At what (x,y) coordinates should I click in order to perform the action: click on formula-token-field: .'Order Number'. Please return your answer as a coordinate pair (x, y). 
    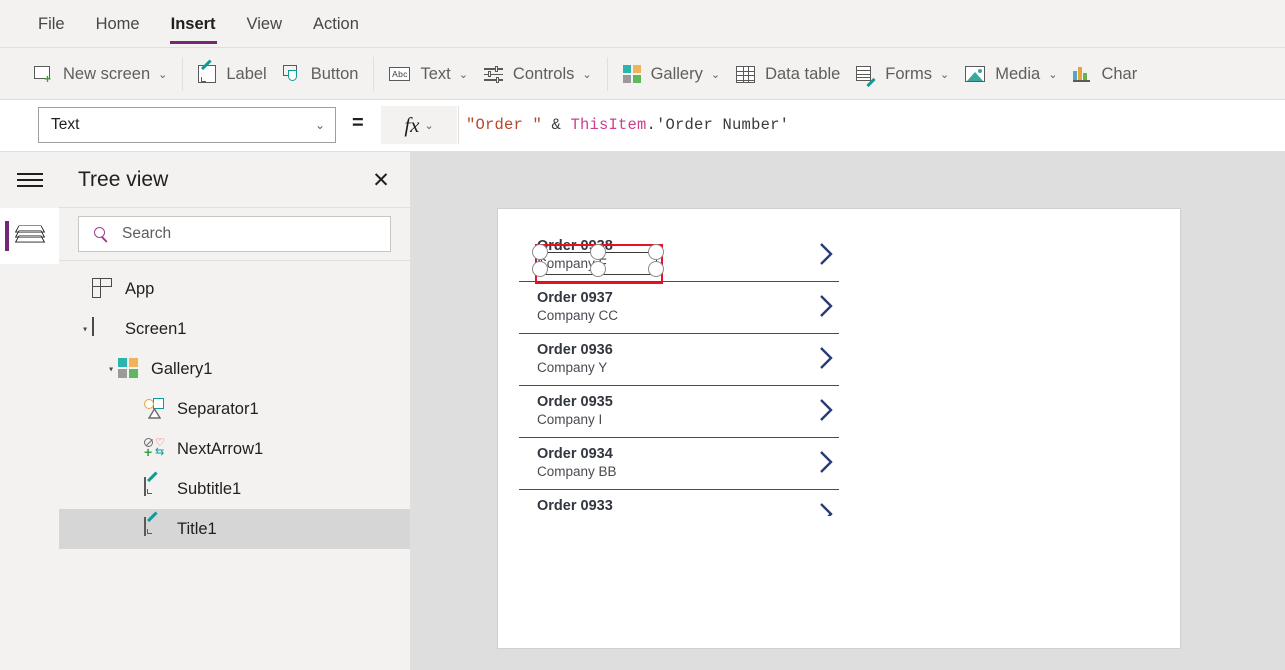
    Looking at the image, I should click on (718, 125).